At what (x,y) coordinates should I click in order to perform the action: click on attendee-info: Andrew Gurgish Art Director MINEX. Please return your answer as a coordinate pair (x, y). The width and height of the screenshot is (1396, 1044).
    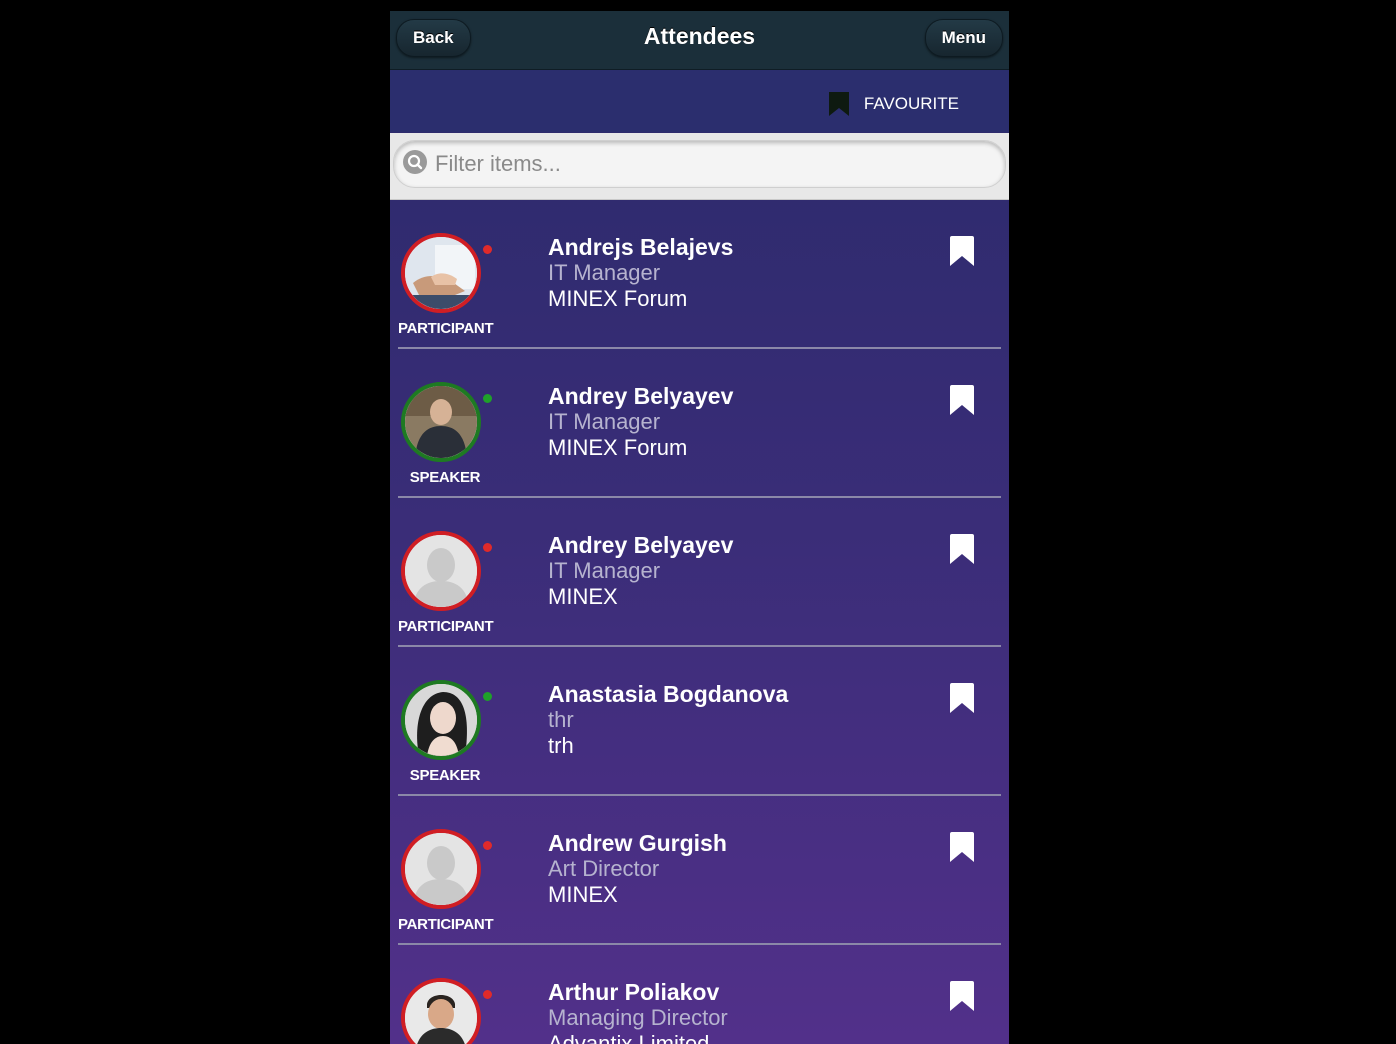
    Looking at the image, I should click on (637, 869).